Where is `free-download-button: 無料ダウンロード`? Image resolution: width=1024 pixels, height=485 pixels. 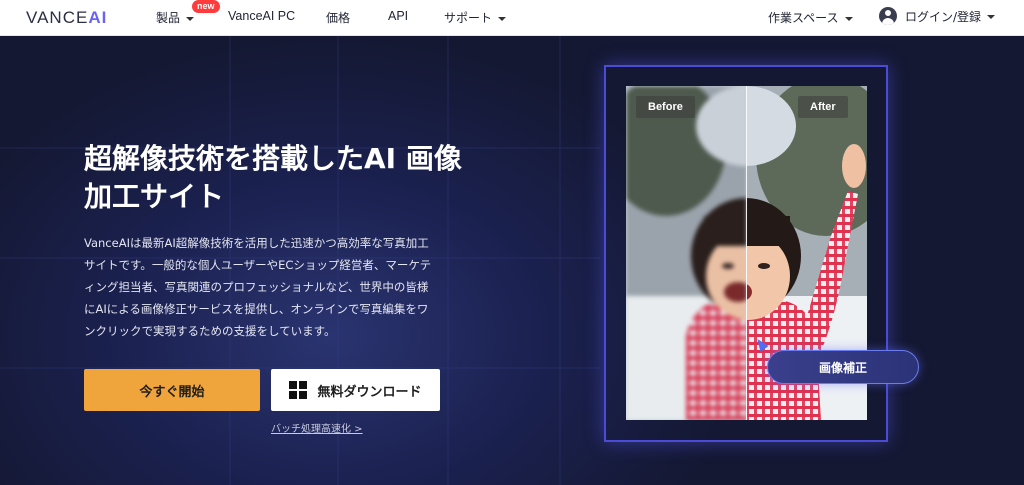
free-download-button: 無料ダウンロード is located at coordinates (355, 390).